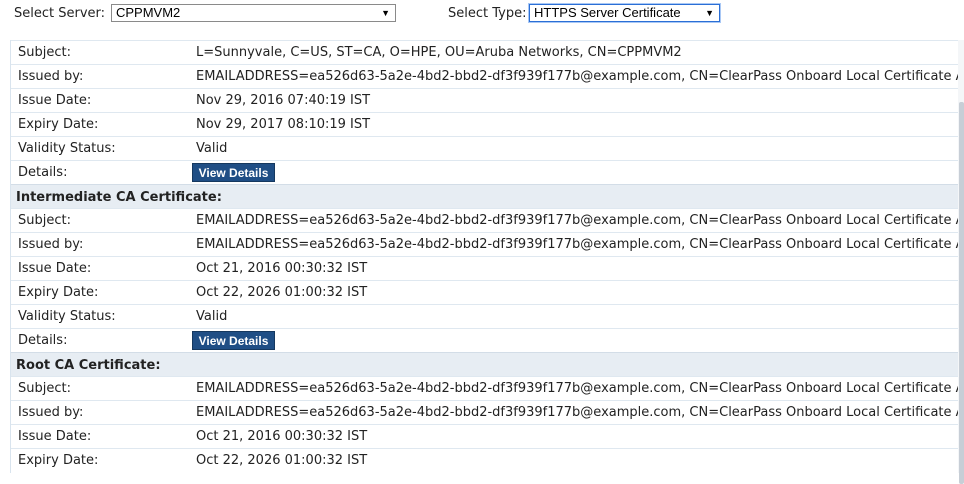 The width and height of the screenshot is (964, 484). What do you see at coordinates (119, 197) in the screenshot?
I see `section-title: Intermediate CA Certificate:` at bounding box center [119, 197].